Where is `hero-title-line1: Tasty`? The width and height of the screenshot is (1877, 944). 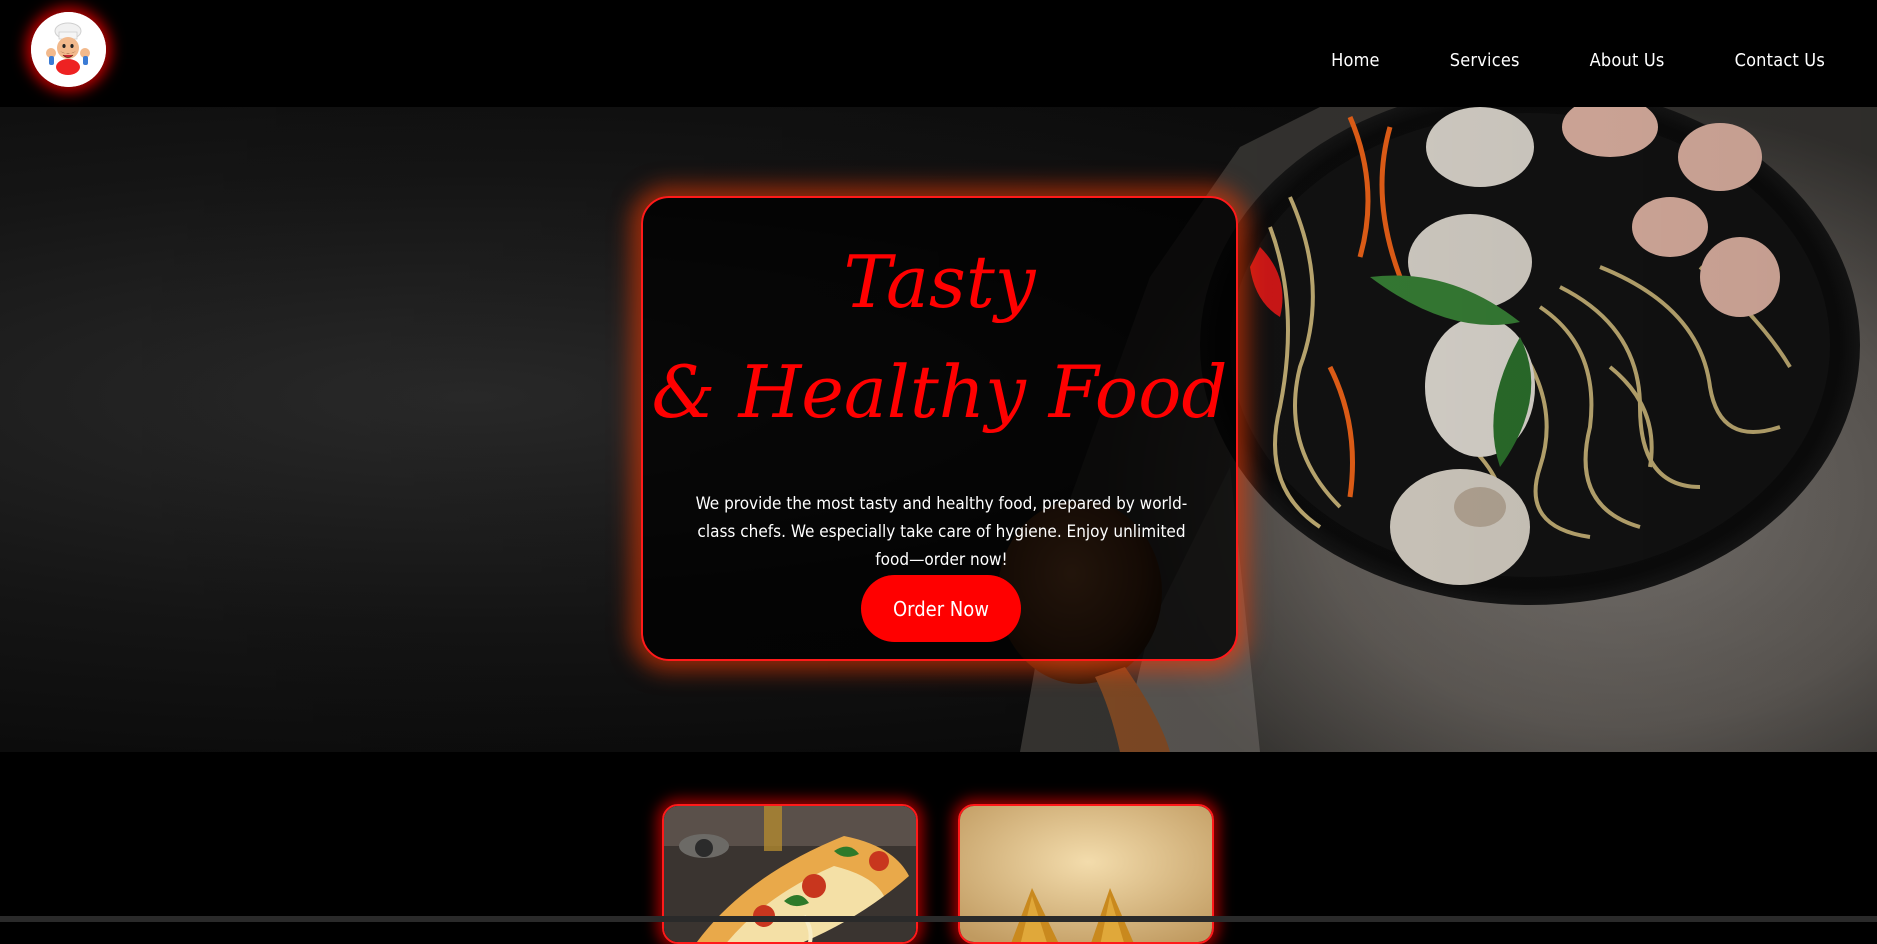
hero-title-line1: Tasty is located at coordinates (939, 282).